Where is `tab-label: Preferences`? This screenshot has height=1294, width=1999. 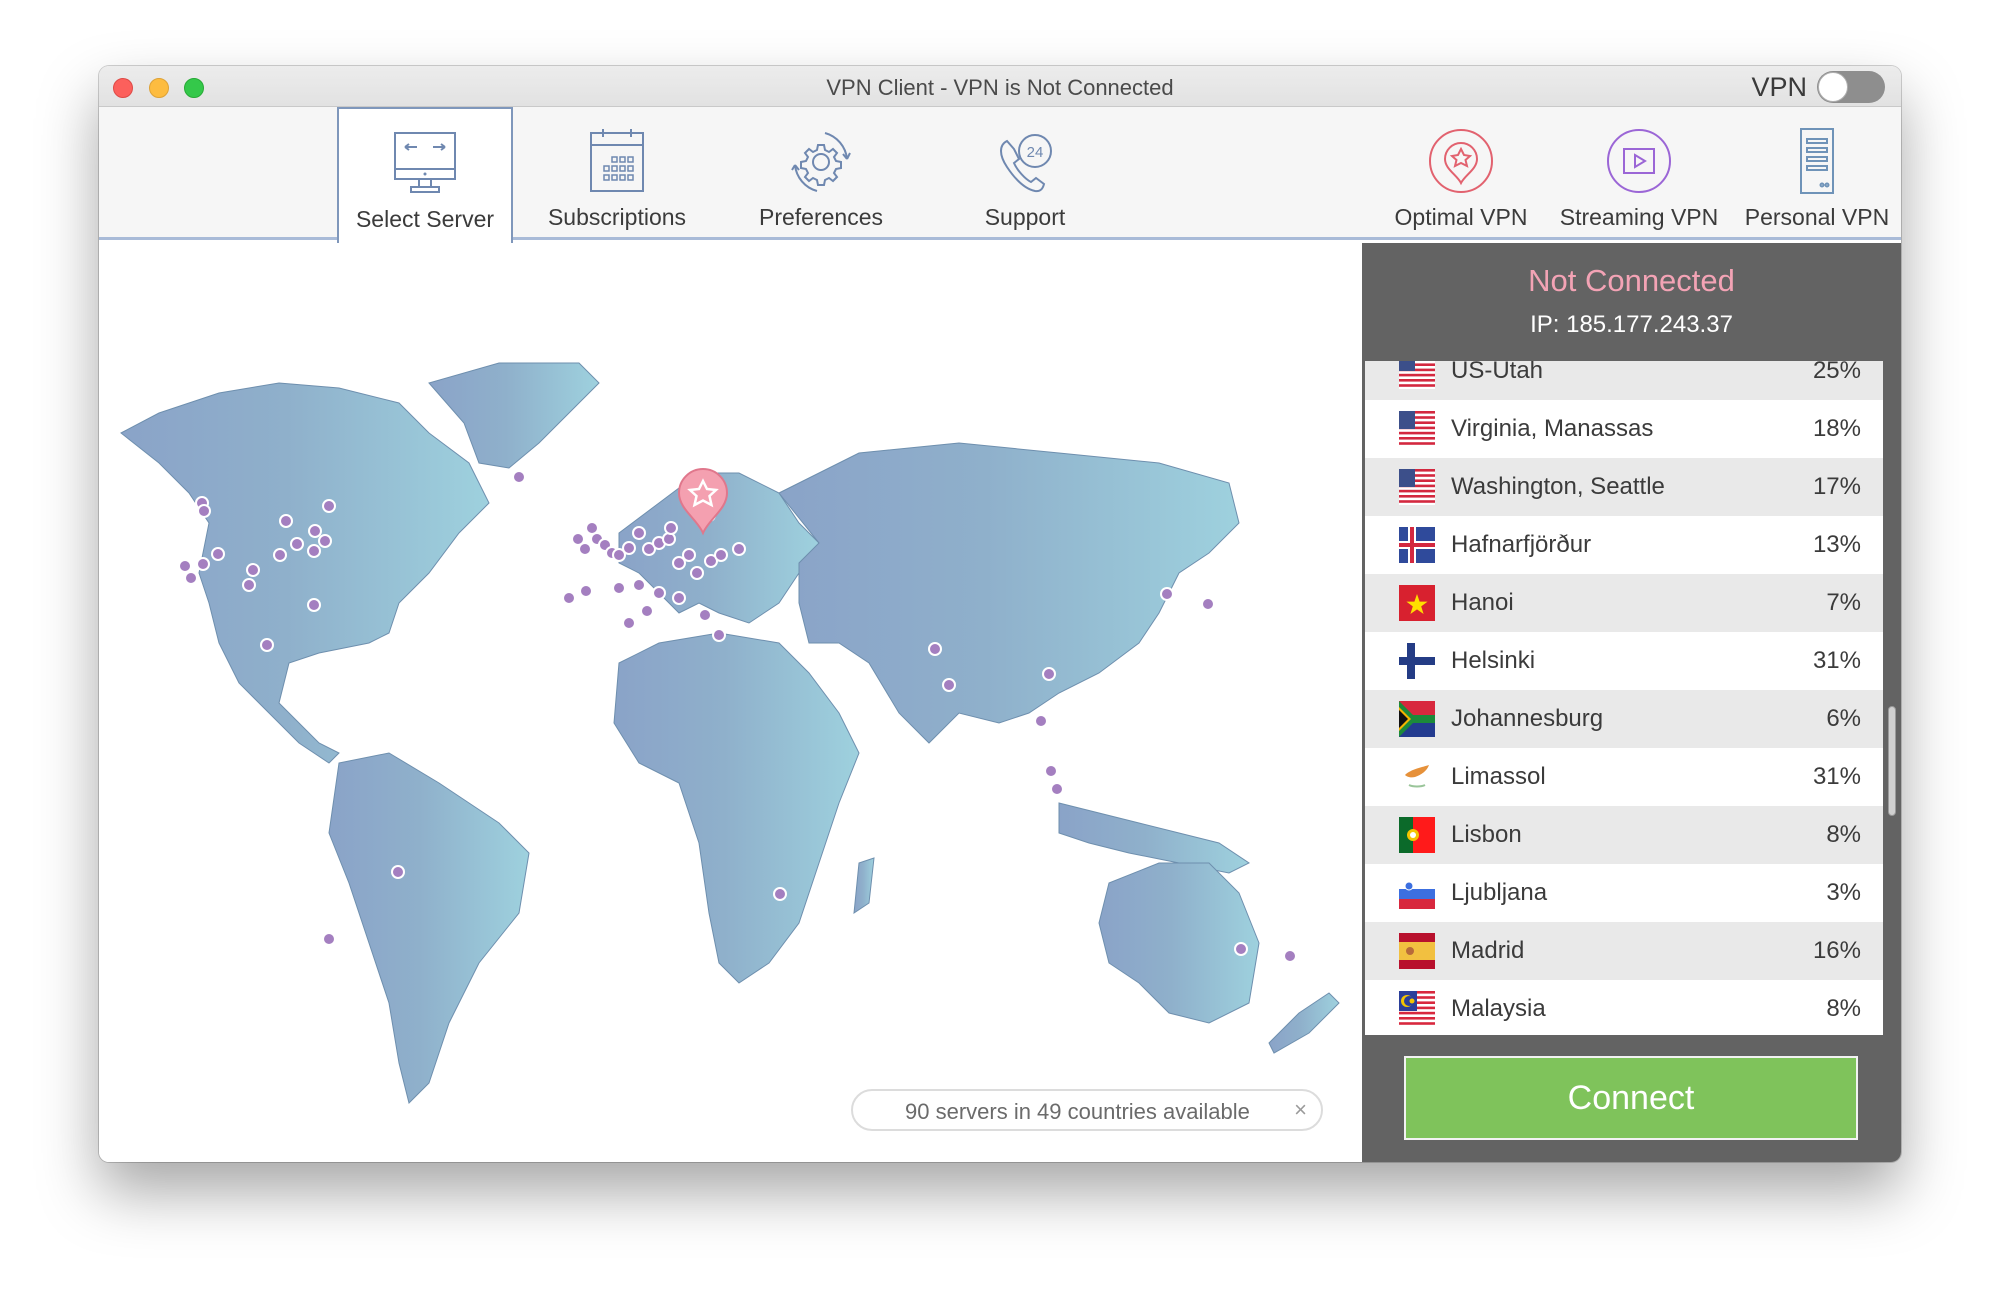
tab-label: Preferences is located at coordinates (820, 217).